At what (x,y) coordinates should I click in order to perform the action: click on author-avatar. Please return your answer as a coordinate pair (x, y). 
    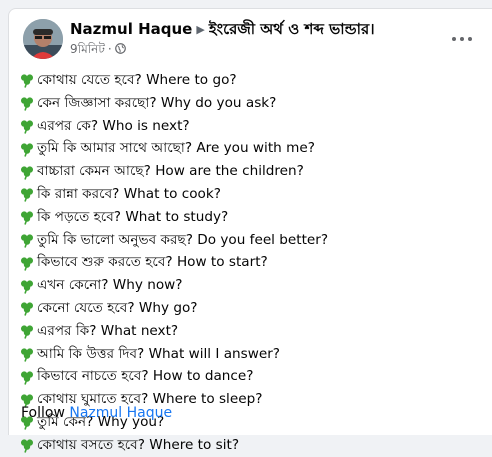
    Looking at the image, I should click on (43, 39).